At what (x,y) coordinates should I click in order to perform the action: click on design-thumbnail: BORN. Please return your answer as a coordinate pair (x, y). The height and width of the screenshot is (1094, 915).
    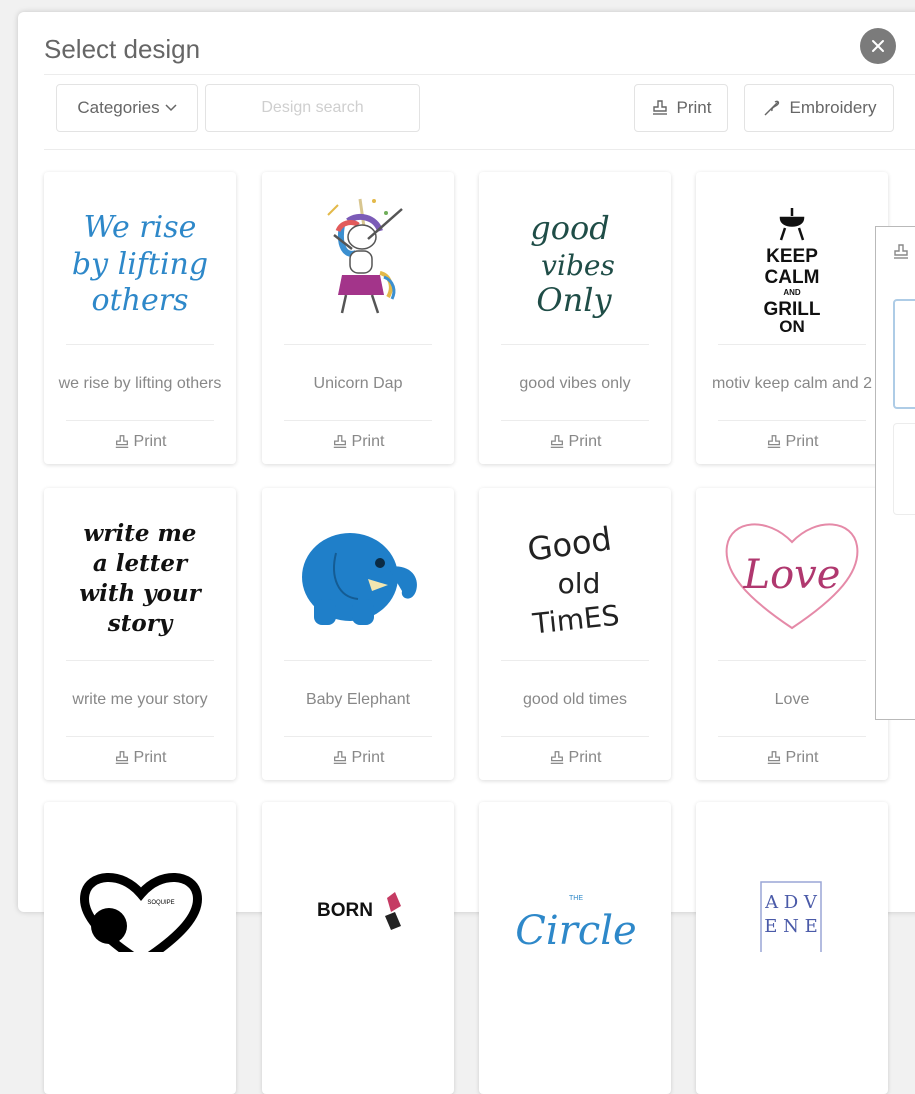
    Looking at the image, I should click on (358, 887).